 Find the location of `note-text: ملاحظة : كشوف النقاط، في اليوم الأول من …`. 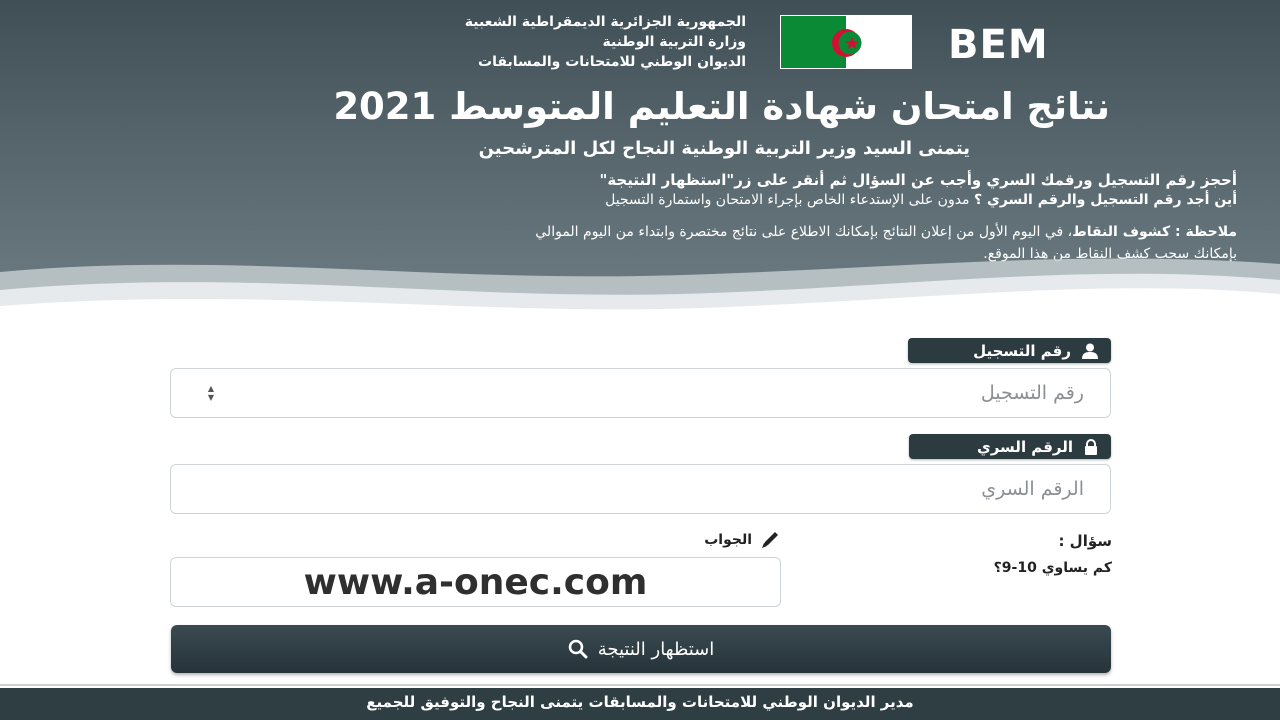

note-text: ملاحظة : كشوف النقاط، في اليوم الأول من … is located at coordinates (693, 232).